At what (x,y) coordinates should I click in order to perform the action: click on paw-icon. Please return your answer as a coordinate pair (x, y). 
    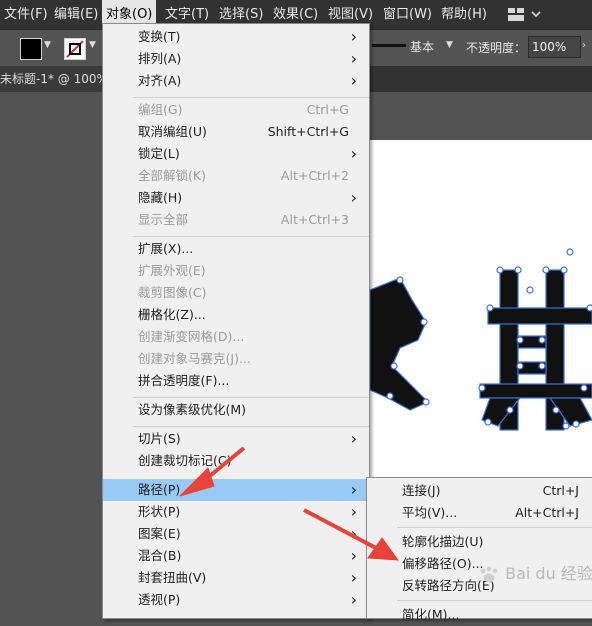
    Looking at the image, I should click on (489, 575).